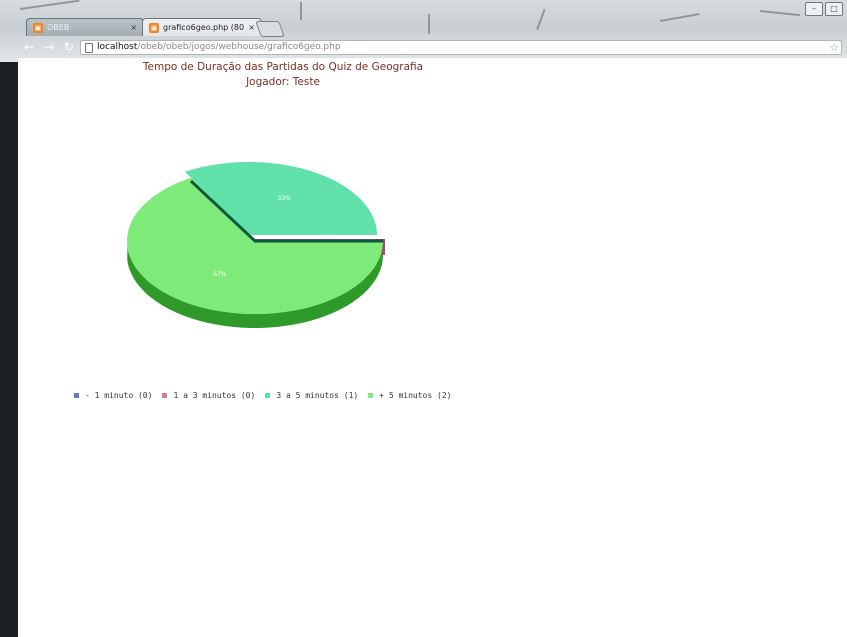  I want to click on legend-item: - 1 minuto (0), so click(113, 395).